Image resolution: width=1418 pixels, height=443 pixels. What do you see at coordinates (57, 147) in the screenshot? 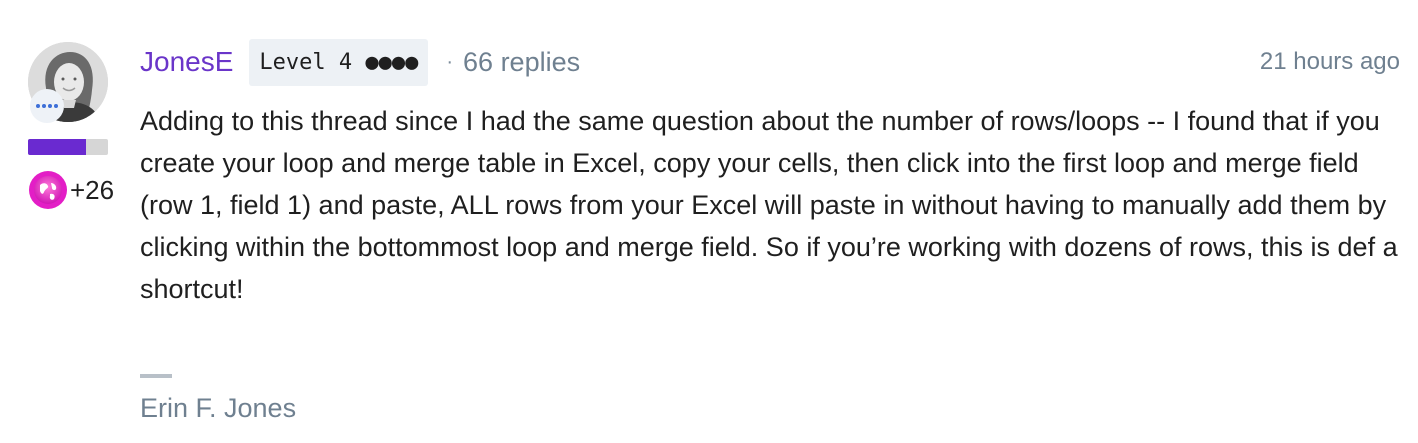
I see `level-progress-fill` at bounding box center [57, 147].